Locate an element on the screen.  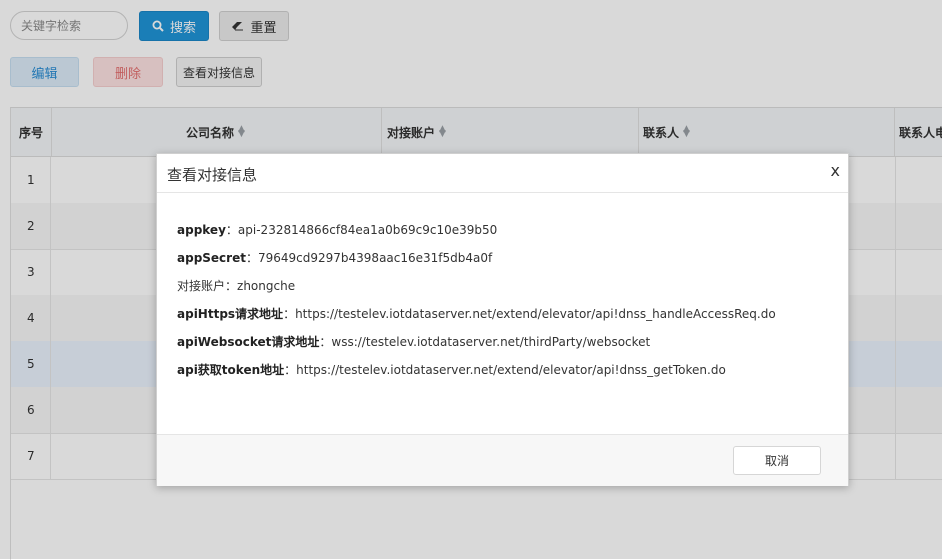
dialog-footer: 取消 is located at coordinates (502, 460).